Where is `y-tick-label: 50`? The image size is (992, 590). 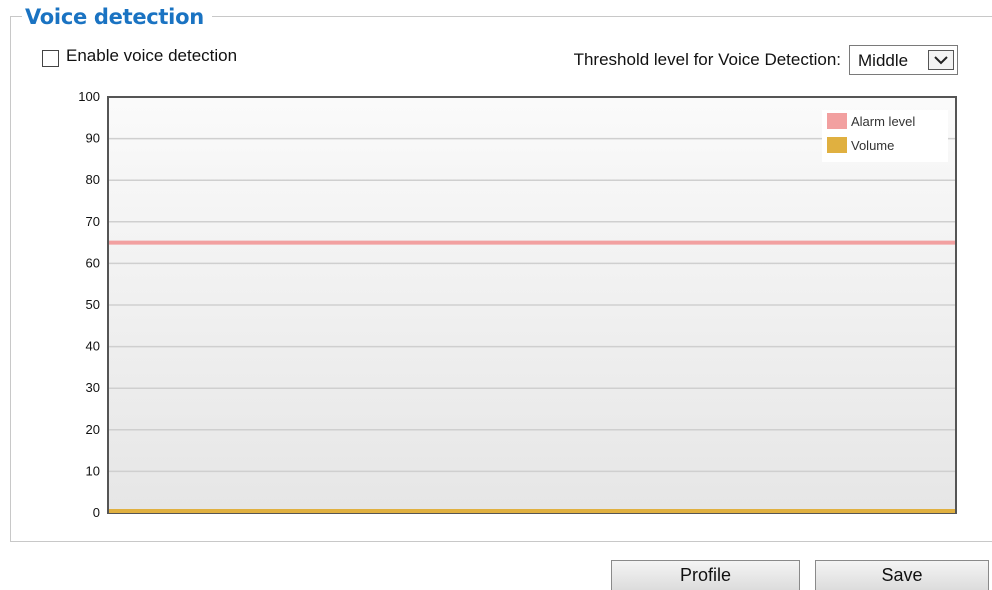 y-tick-label: 50 is located at coordinates (93, 304).